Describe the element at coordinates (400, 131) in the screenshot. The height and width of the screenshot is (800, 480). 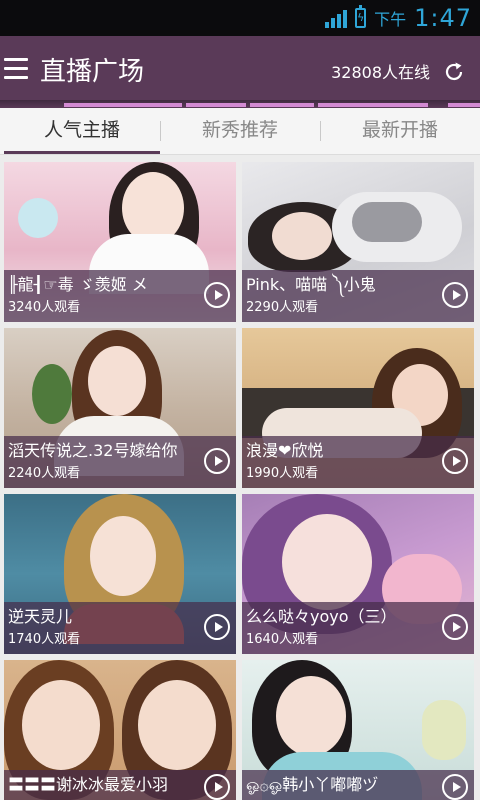
I see `tab-latest: 最新开播` at that location.